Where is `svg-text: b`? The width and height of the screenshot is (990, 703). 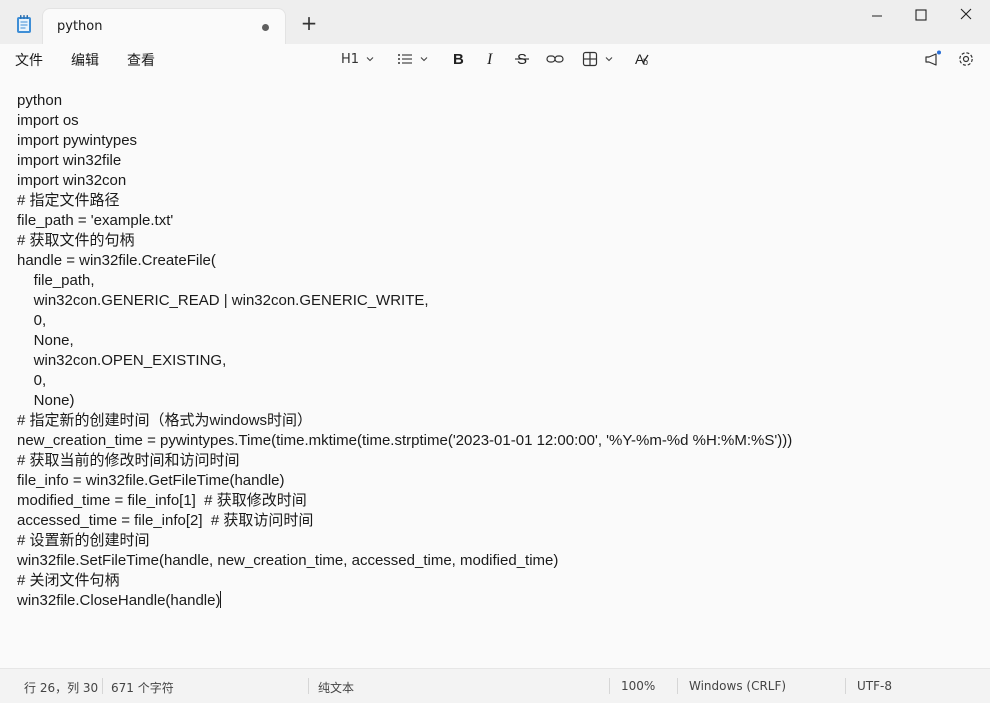 svg-text: b is located at coordinates (645, 62).